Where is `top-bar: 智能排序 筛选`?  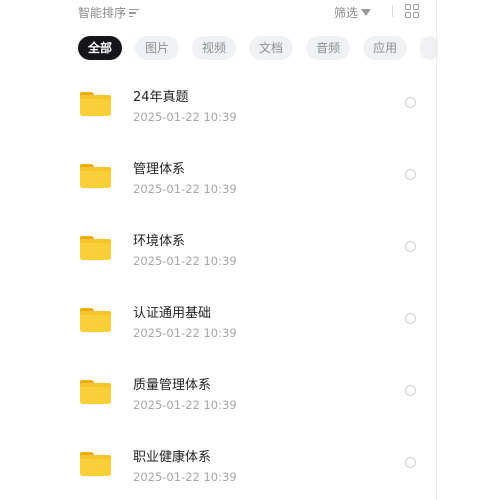
top-bar: 智能排序 筛选 is located at coordinates (250, 13).